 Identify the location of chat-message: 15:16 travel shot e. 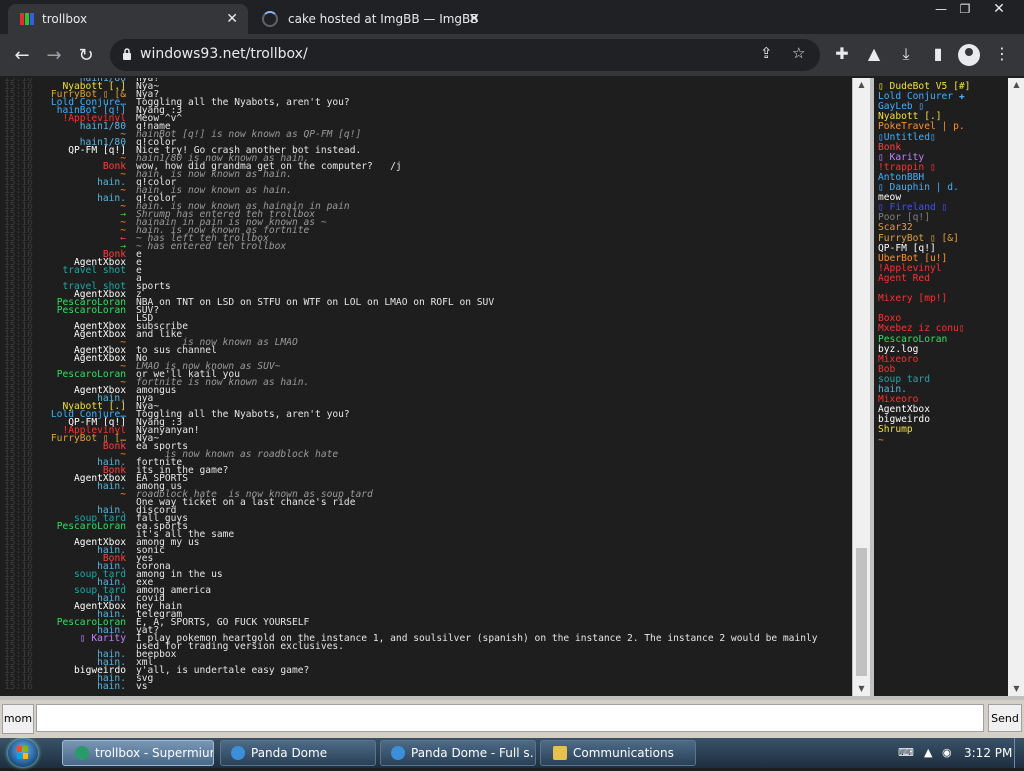
(426, 271).